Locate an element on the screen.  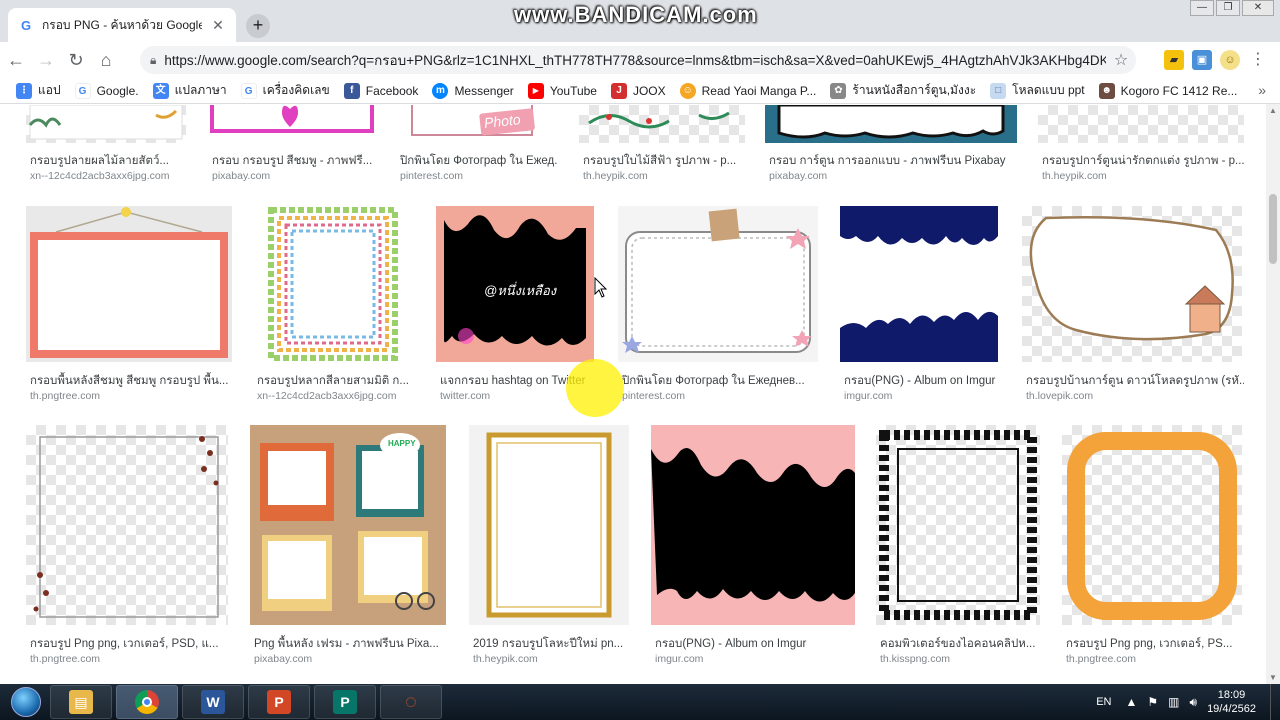
bookstore-icon: ✿ is located at coordinates (838, 90).